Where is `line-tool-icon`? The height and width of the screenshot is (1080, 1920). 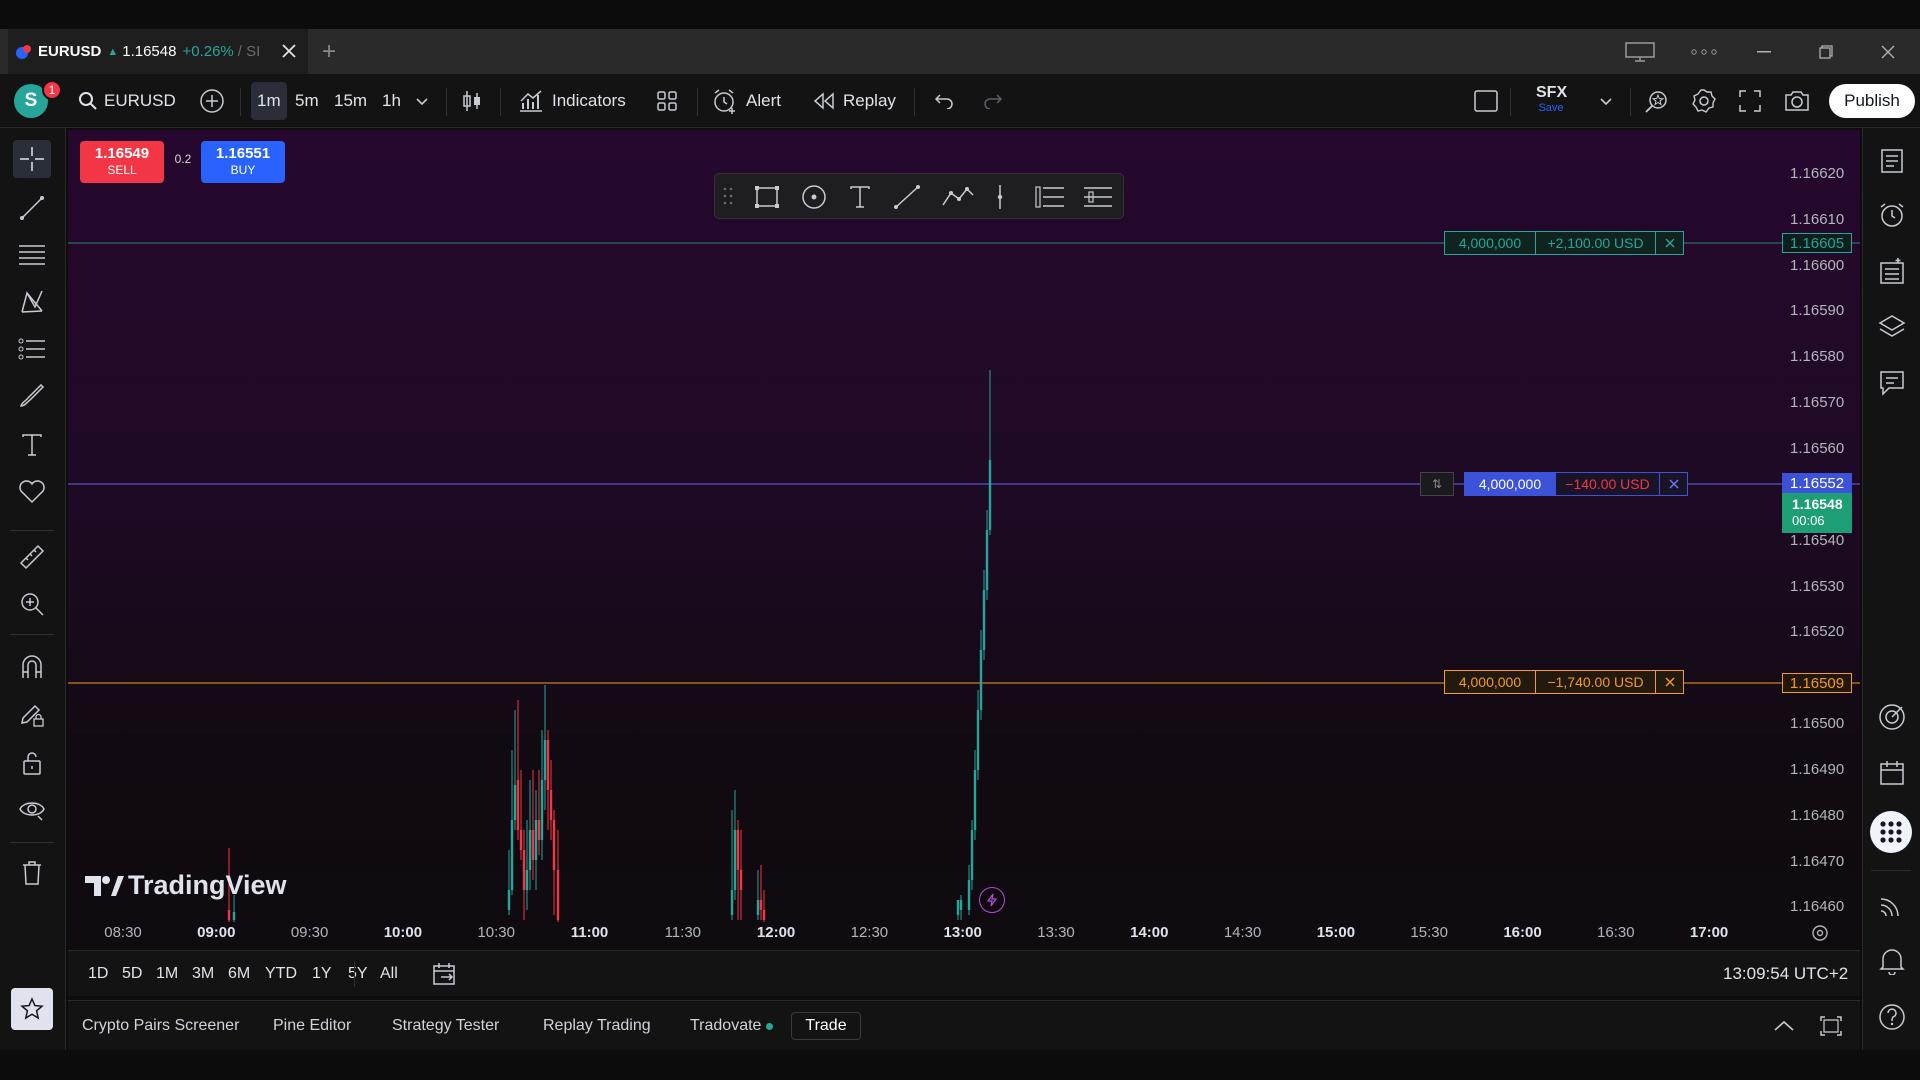
line-tool-icon is located at coordinates (907, 197).